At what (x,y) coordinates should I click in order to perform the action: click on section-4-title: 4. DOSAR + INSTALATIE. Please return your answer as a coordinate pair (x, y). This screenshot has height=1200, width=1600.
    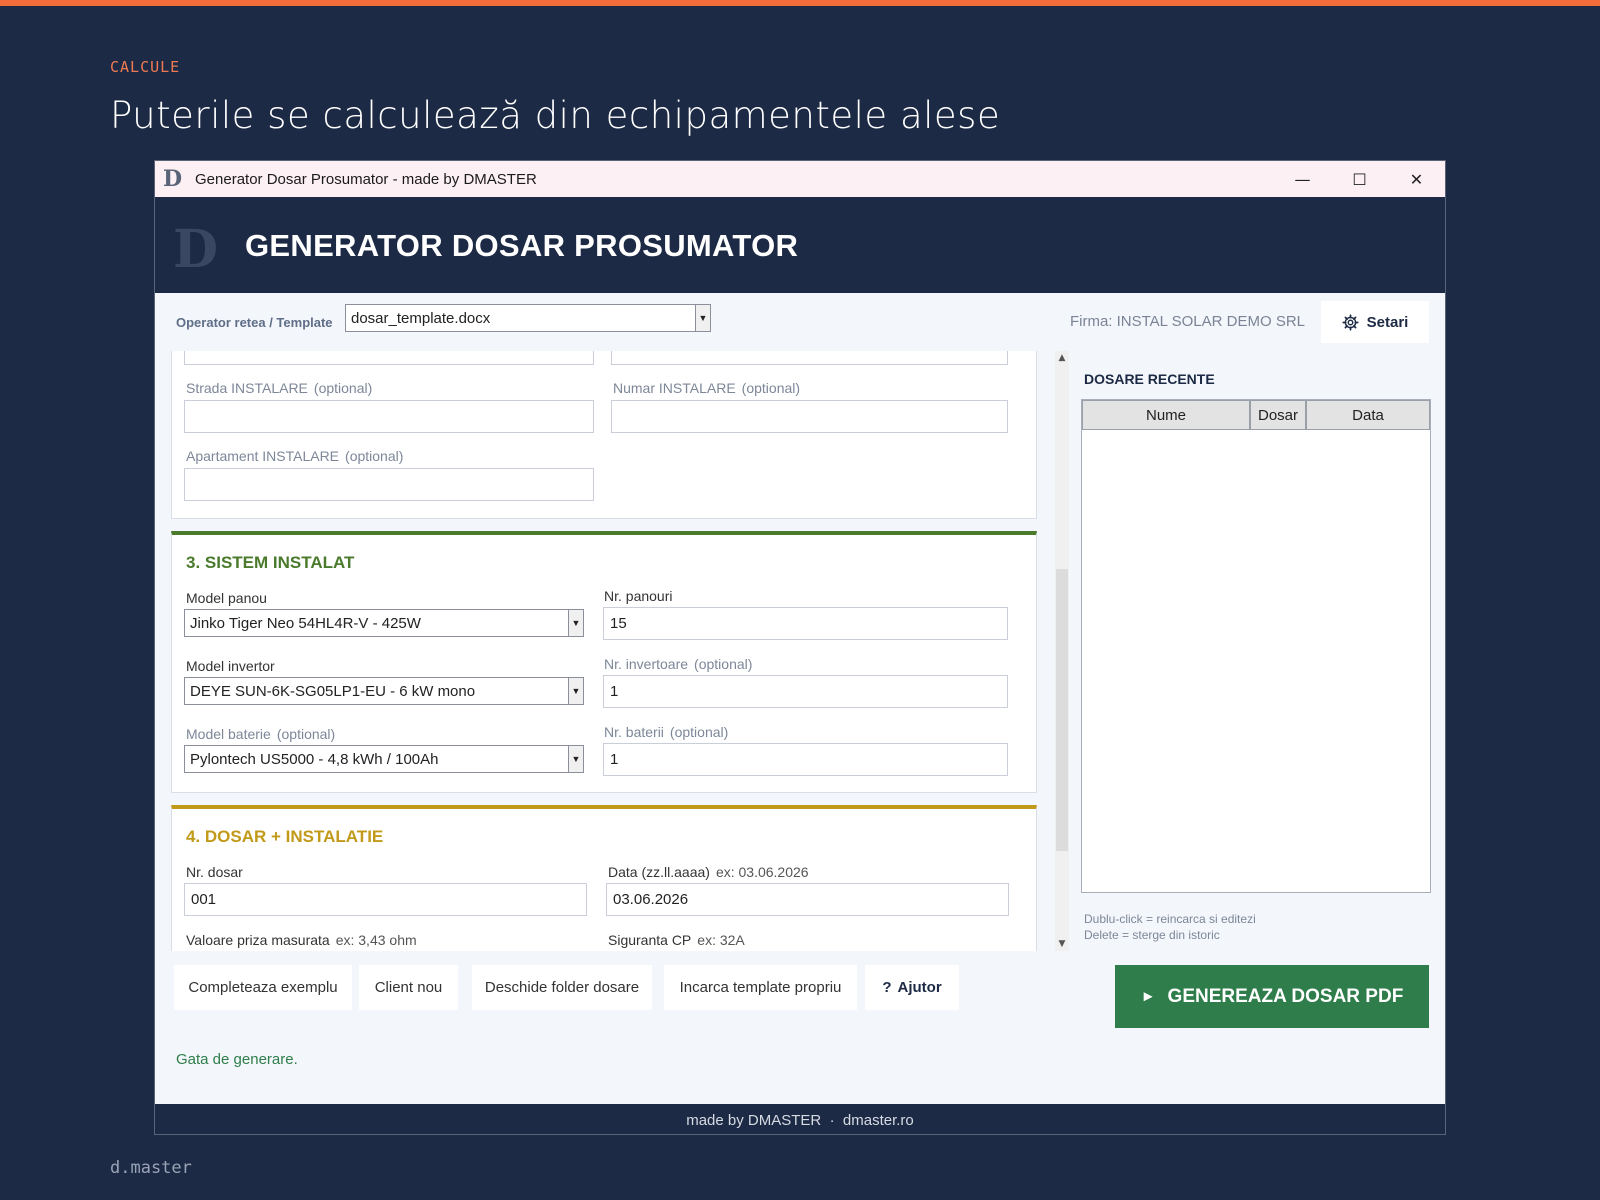
    Looking at the image, I should click on (285, 836).